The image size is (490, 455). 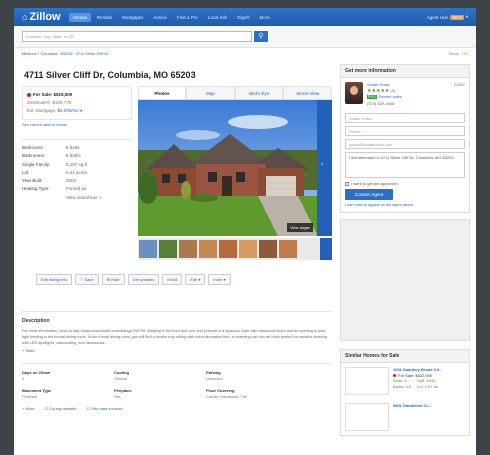 I want to click on name-field: Susan Hoski, so click(x=405, y=118).